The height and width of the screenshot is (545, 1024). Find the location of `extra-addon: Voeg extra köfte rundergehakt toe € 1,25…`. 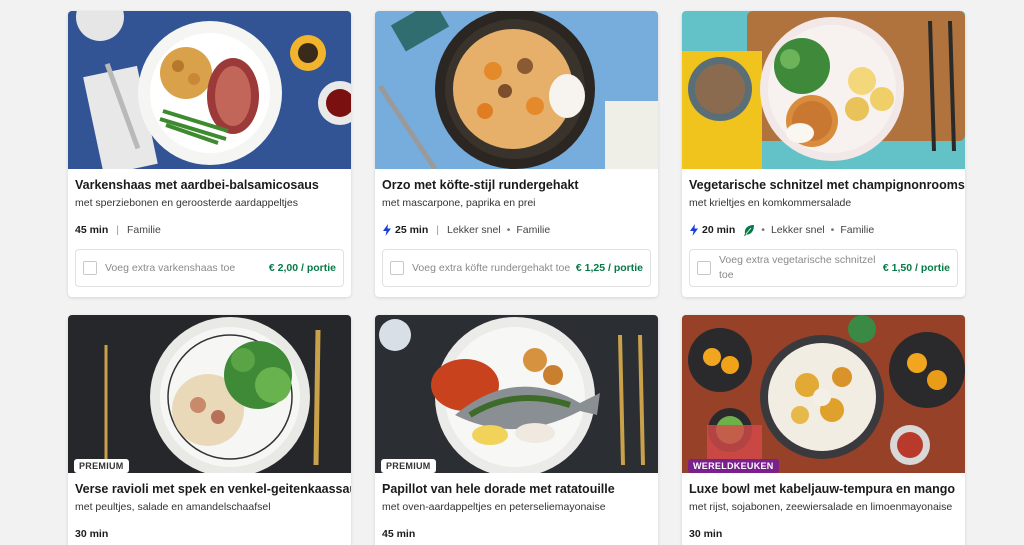

extra-addon: Voeg extra köfte rundergehakt toe € 1,25… is located at coordinates (516, 268).